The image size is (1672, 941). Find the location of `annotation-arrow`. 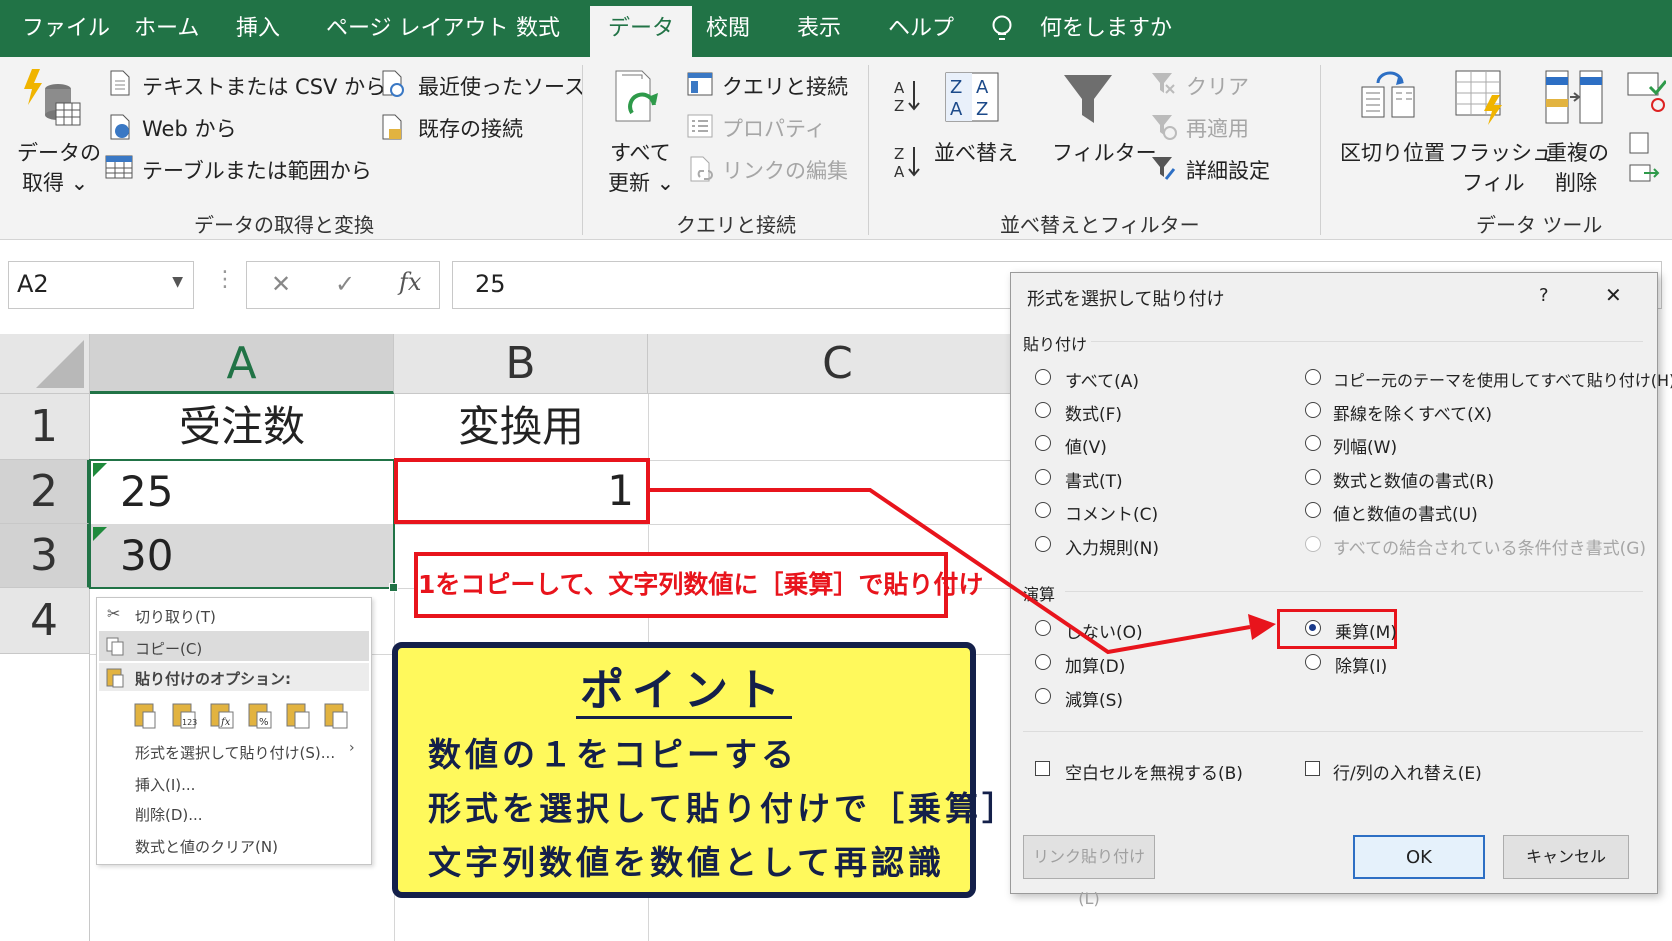

annotation-arrow is located at coordinates (963, 571).